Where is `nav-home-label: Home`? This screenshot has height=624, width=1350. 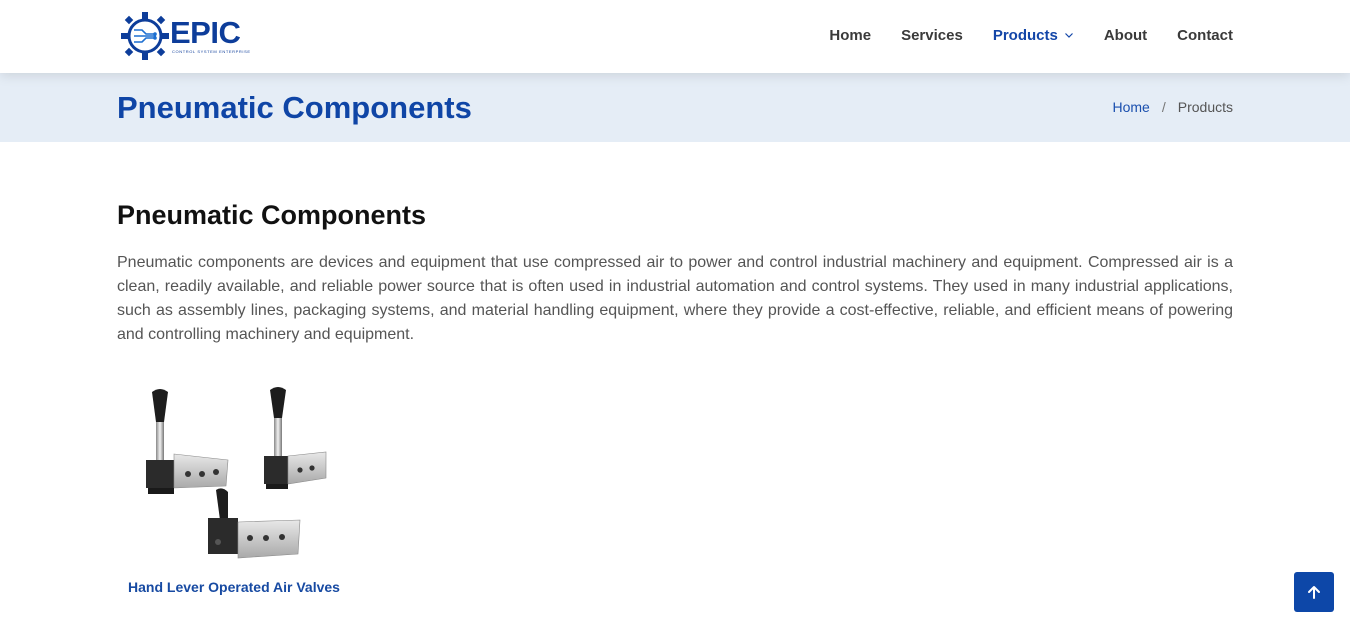 nav-home-label: Home is located at coordinates (850, 35).